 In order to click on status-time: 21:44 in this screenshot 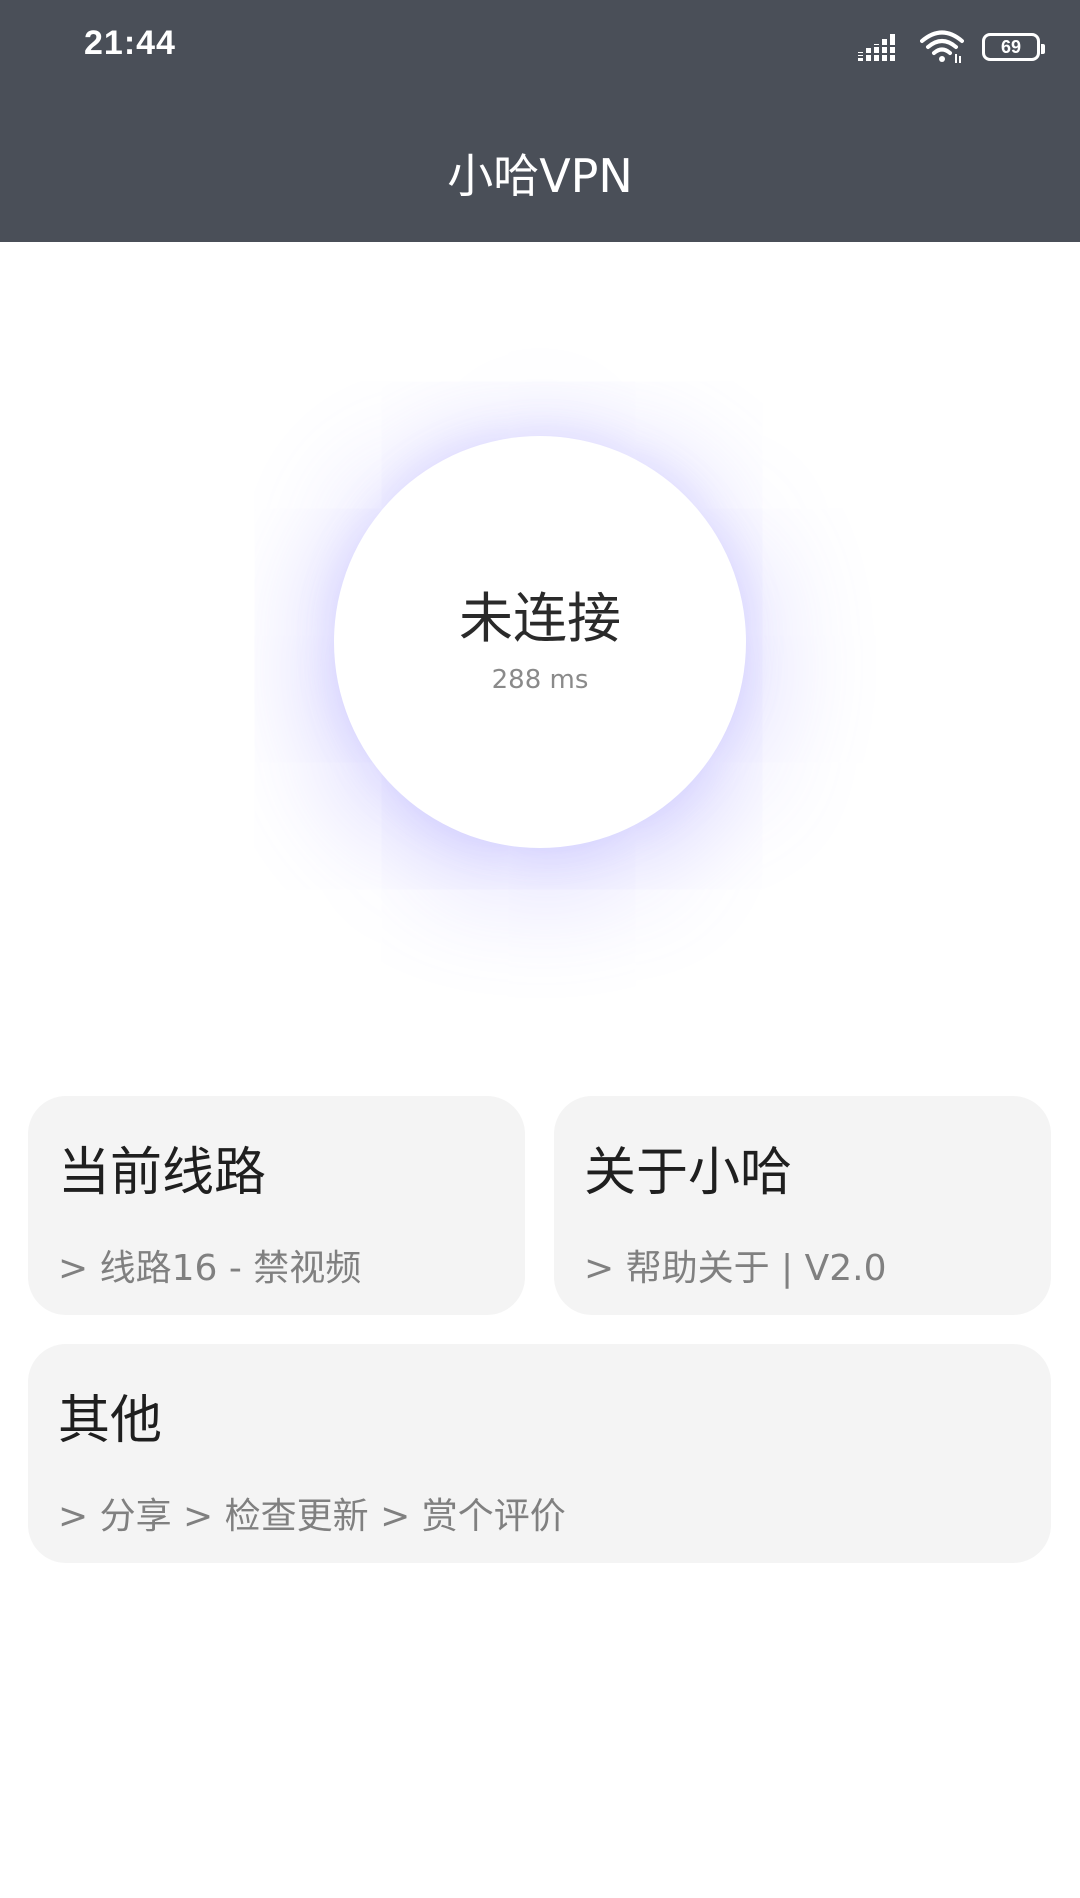, I will do `click(130, 43)`.